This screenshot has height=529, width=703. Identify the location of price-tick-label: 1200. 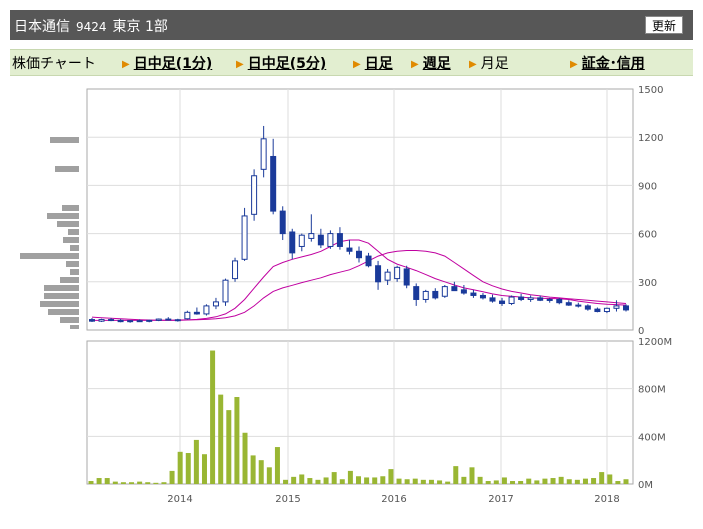
(650, 138).